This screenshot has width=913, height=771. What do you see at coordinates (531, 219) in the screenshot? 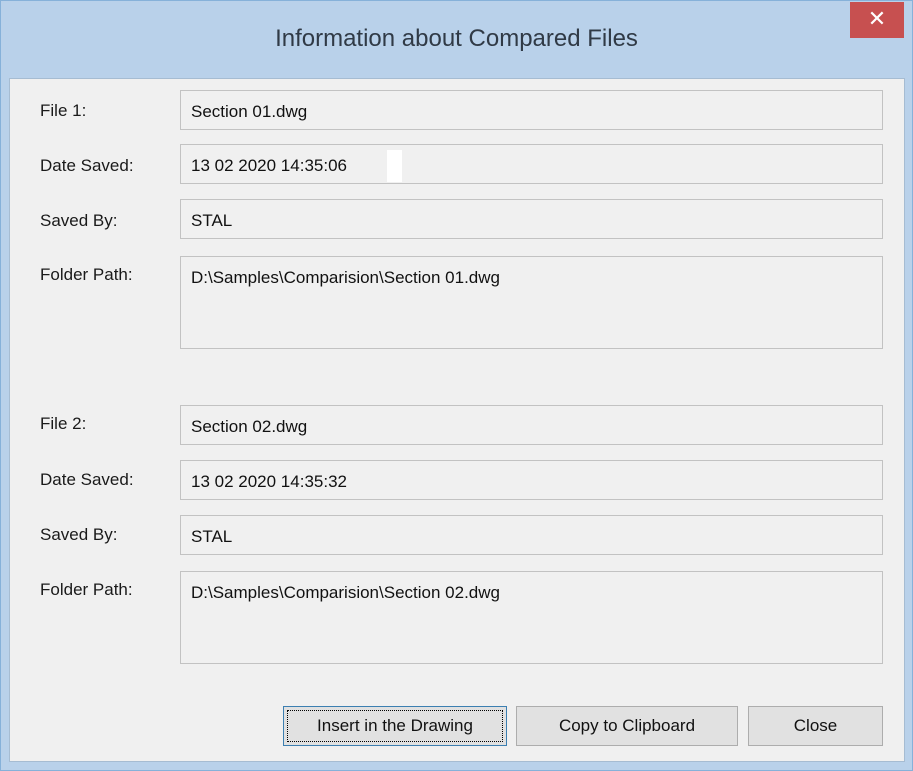
I see `file1-savedby-field: STAL` at bounding box center [531, 219].